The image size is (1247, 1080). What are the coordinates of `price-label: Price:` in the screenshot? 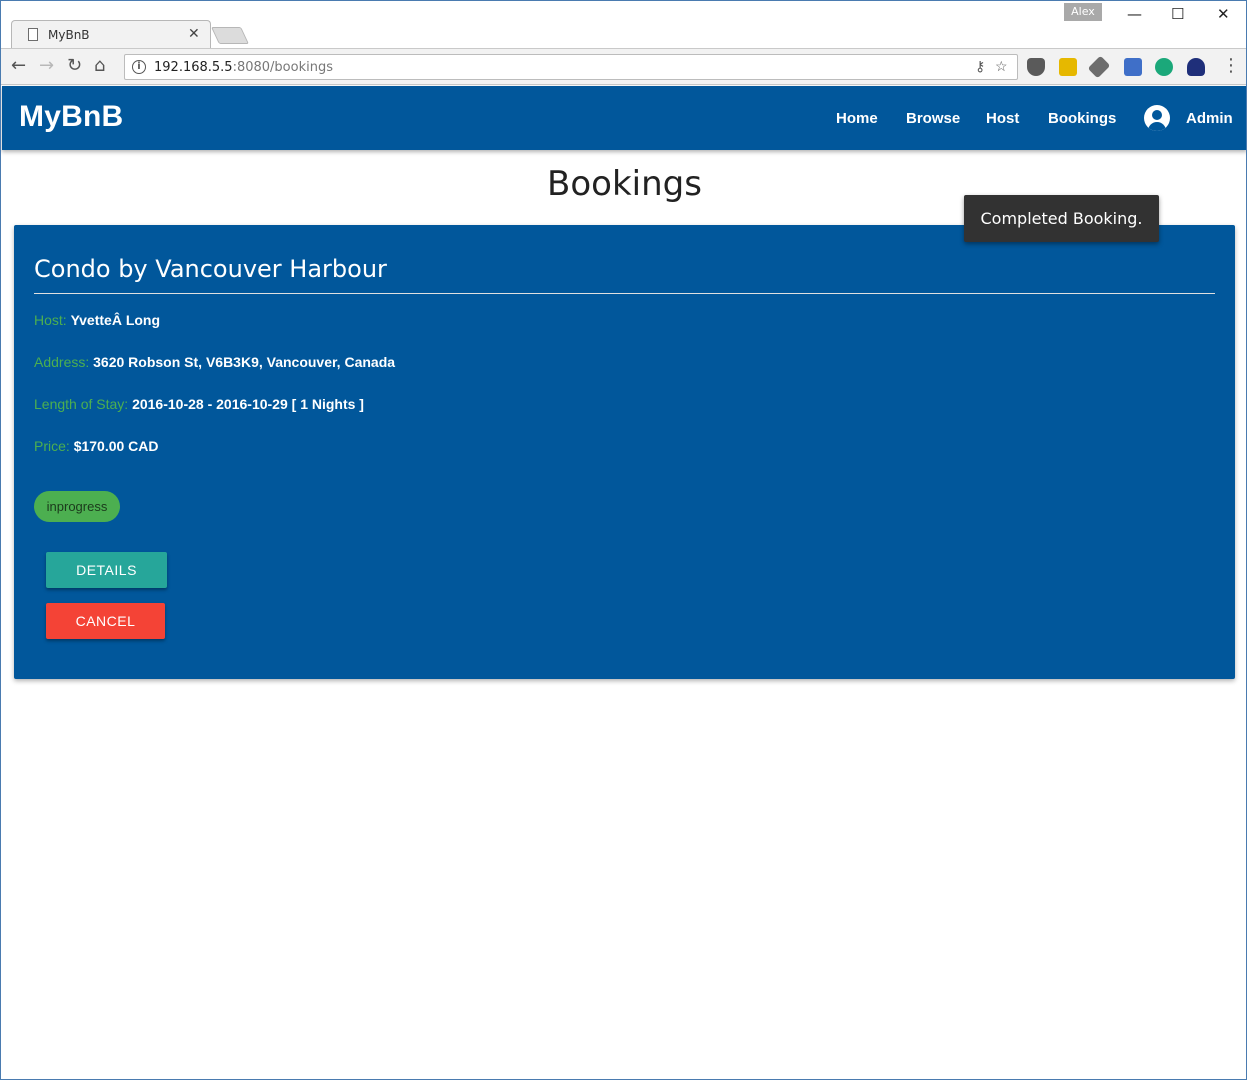 It's located at (52, 446).